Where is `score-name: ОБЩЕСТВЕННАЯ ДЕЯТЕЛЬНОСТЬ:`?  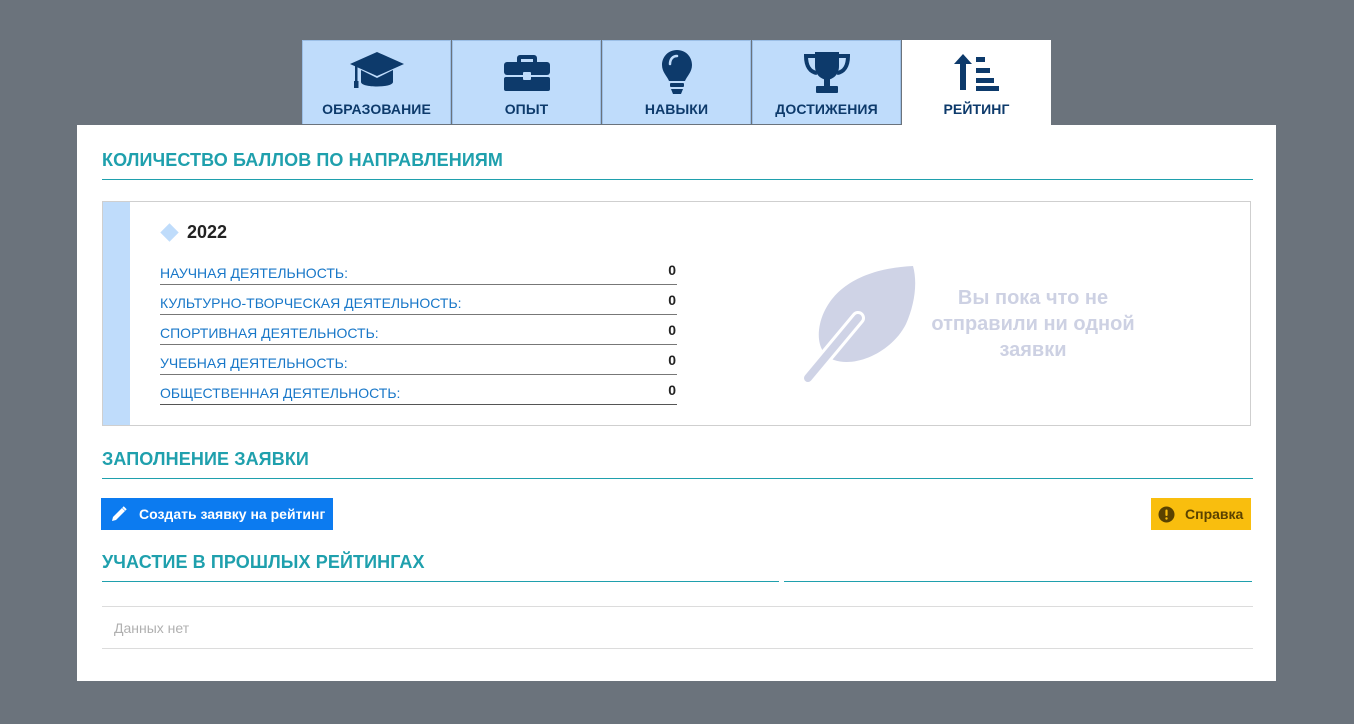 score-name: ОБЩЕСТВЕННАЯ ДЕЯТЕЛЬНОСТЬ: is located at coordinates (280, 392).